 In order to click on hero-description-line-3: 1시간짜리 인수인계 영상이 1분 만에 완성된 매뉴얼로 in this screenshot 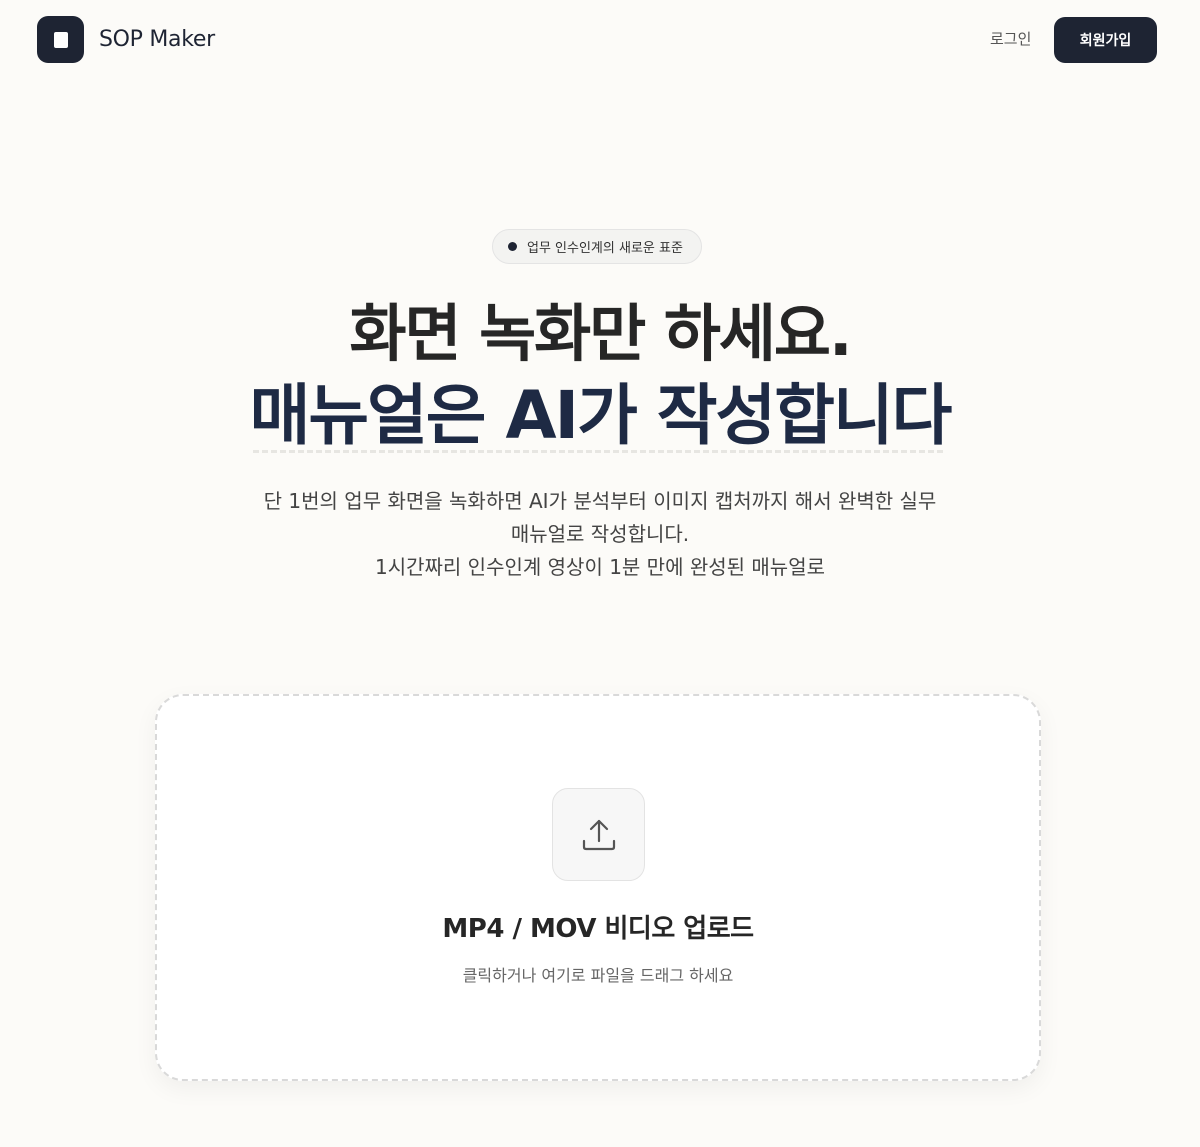, I will do `click(600, 567)`.